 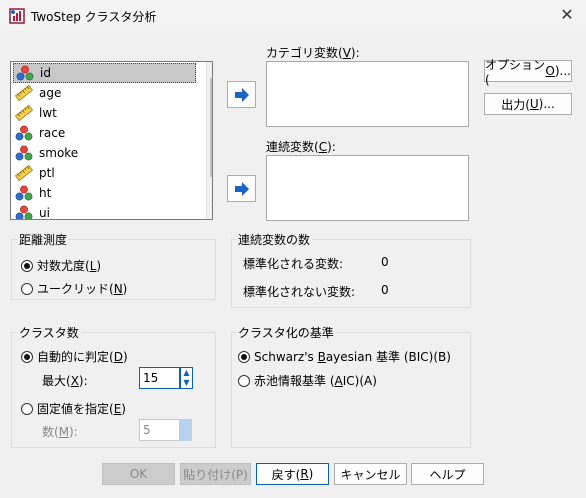 What do you see at coordinates (61, 265) in the screenshot?
I see `loglikelihood-radio: 対数尤度(L)` at bounding box center [61, 265].